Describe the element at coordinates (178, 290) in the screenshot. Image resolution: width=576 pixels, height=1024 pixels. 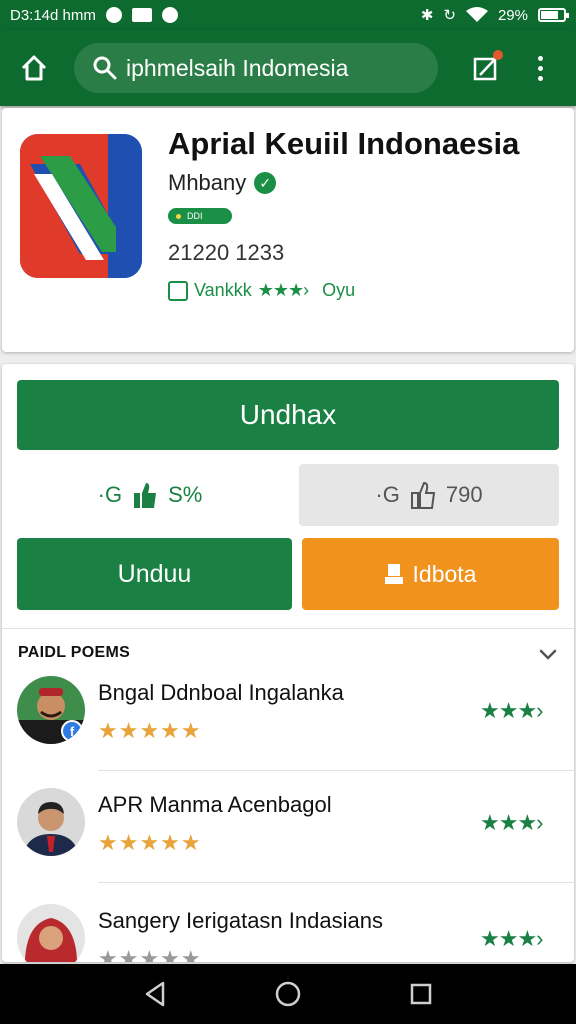
I see `checkbox-icon` at that location.